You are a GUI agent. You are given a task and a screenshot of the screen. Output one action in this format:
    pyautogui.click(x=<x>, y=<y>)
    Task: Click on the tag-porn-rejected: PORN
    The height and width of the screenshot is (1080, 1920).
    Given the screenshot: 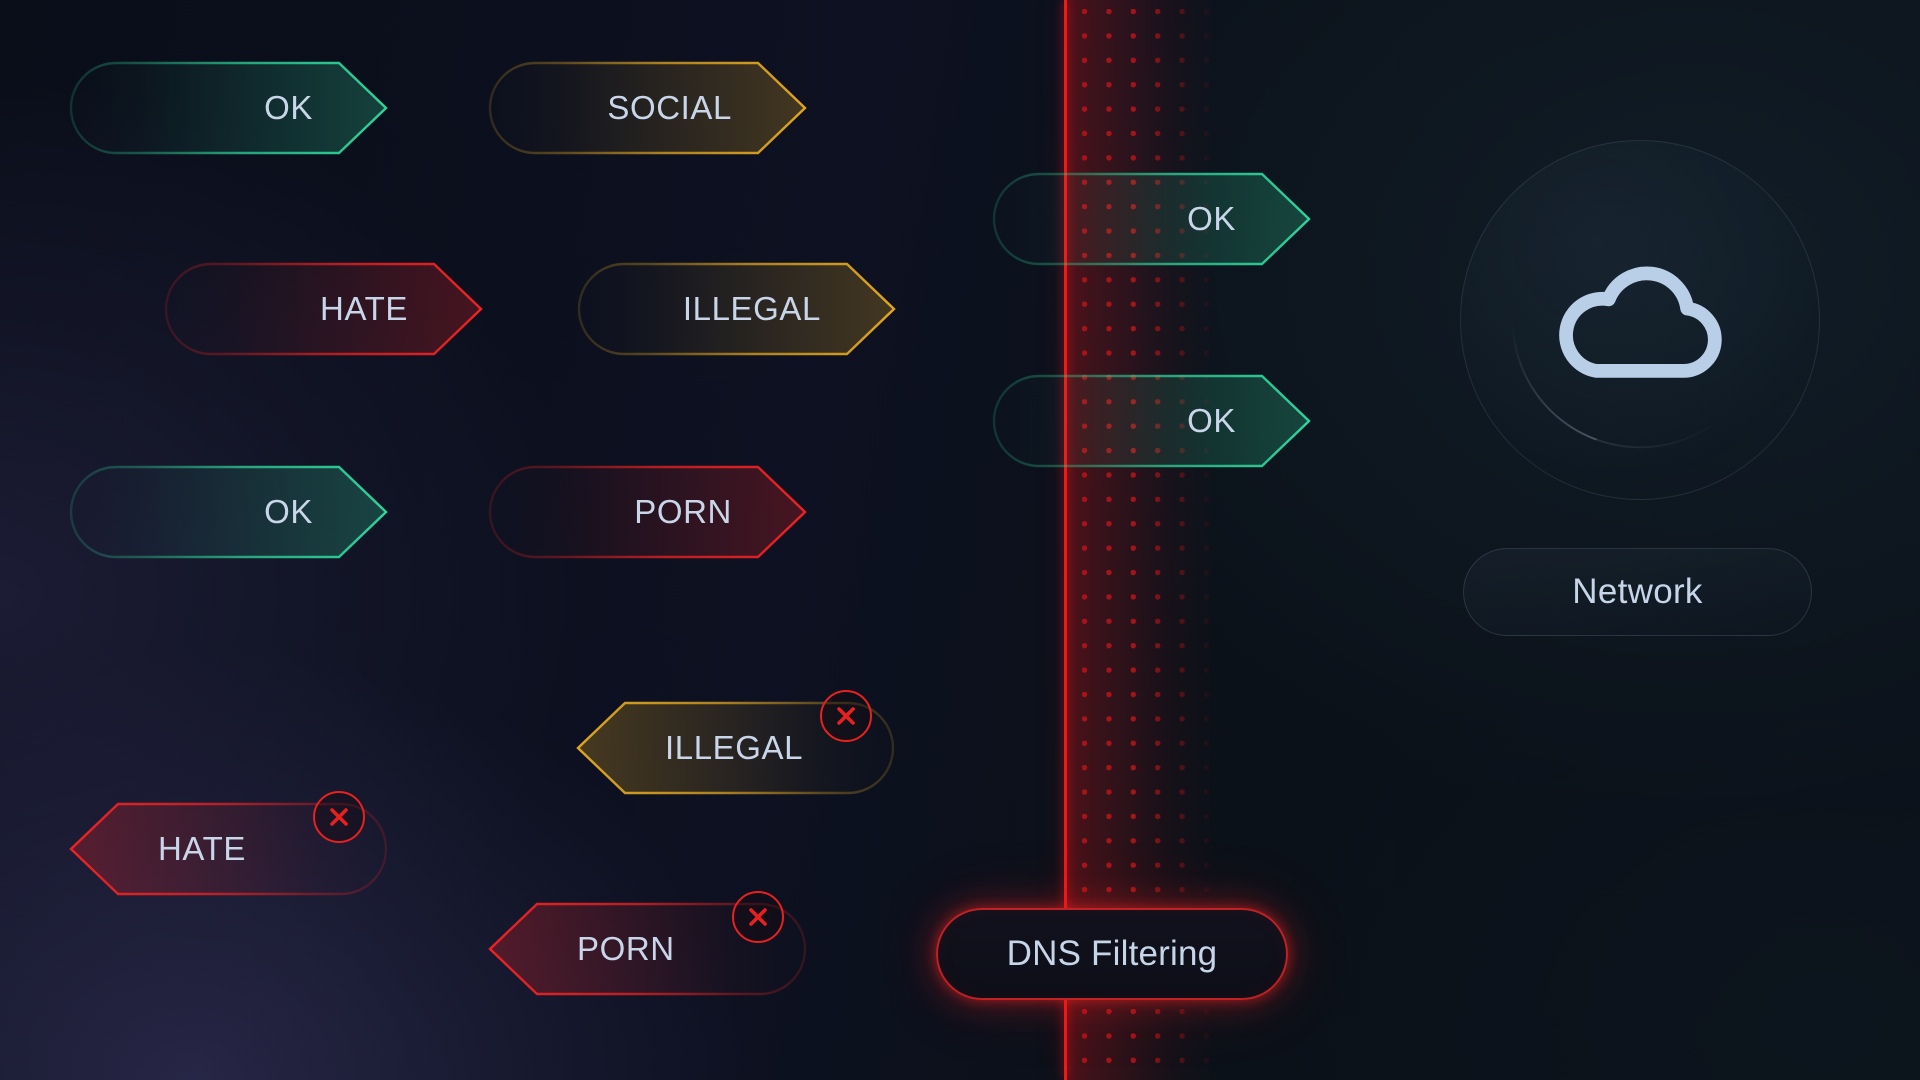 What is the action you would take?
    pyautogui.click(x=647, y=943)
    